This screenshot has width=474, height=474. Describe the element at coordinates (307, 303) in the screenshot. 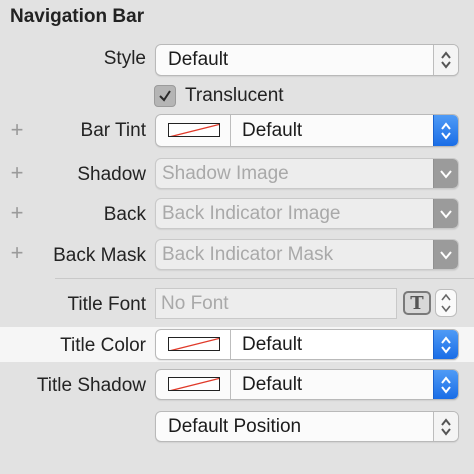

I see `title-font-field: No Font T` at that location.